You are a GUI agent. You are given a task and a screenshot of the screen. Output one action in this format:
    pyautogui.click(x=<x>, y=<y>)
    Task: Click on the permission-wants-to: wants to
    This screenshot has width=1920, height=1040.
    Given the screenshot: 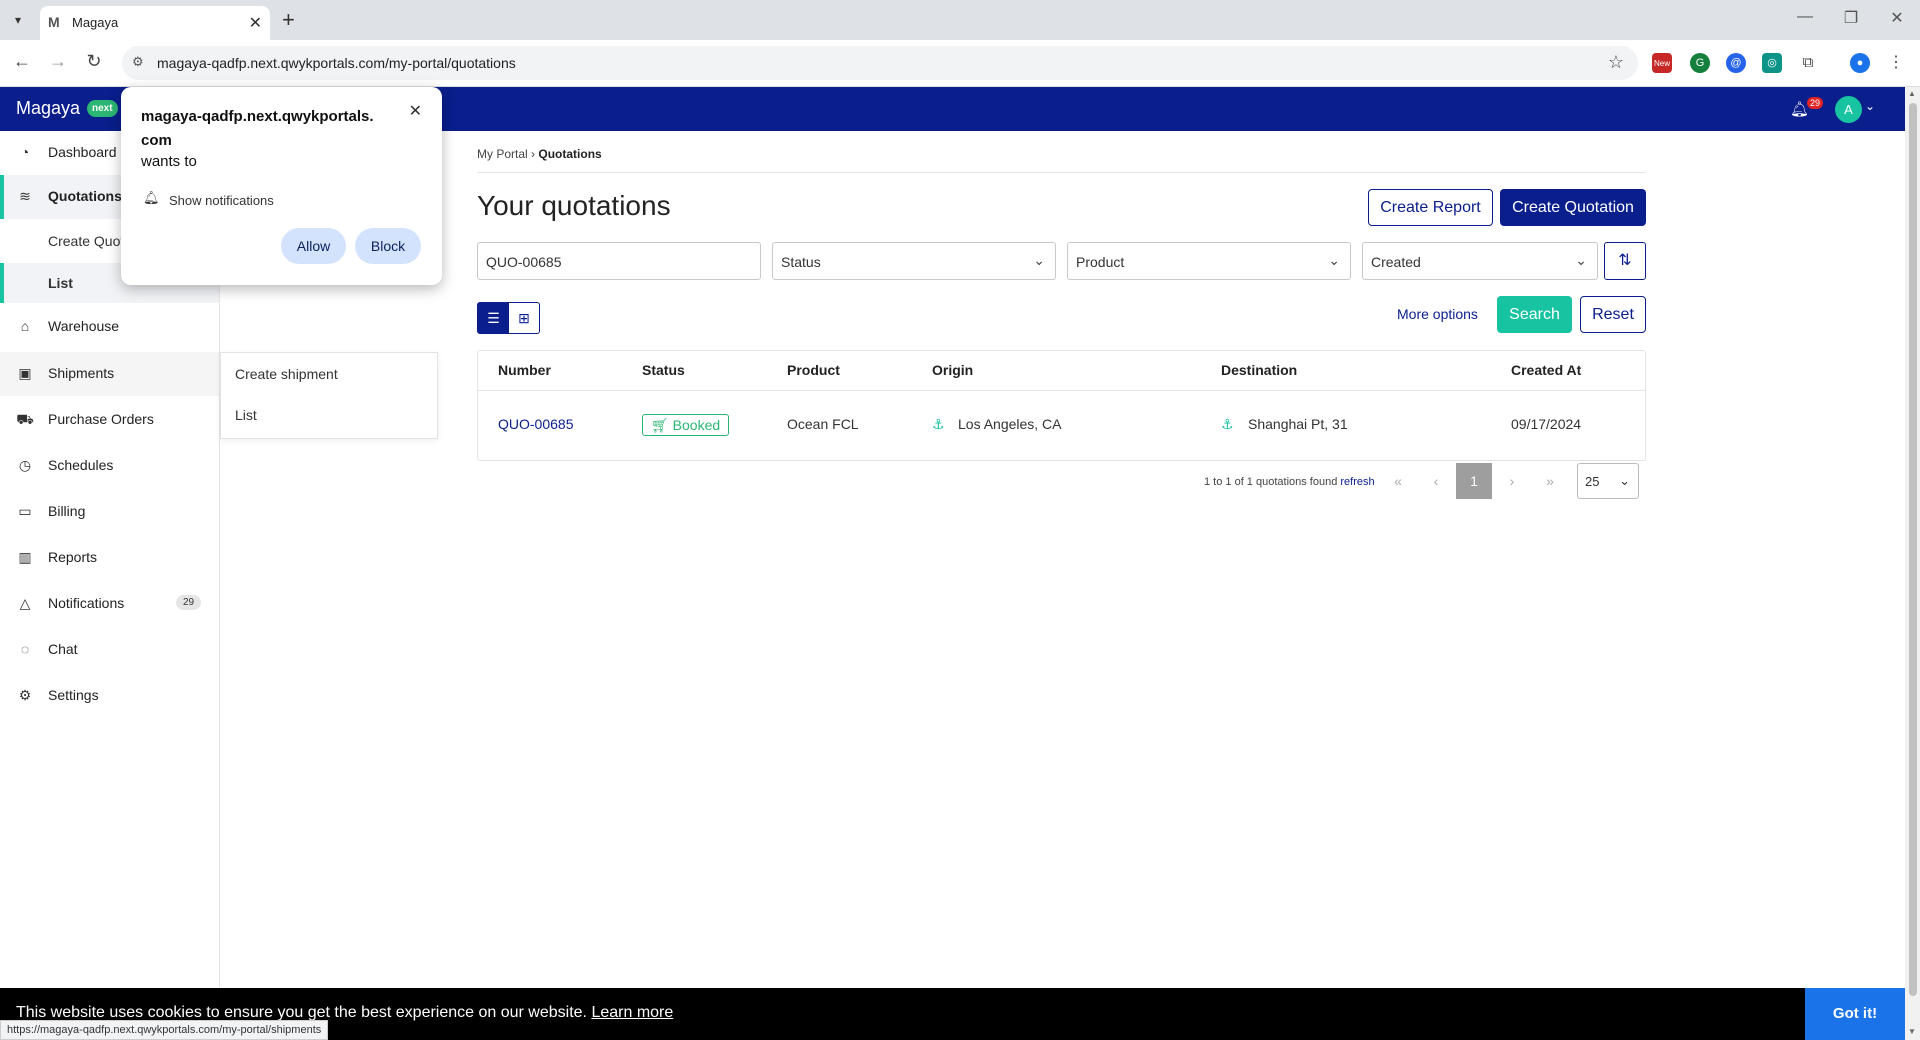 What is the action you would take?
    pyautogui.click(x=169, y=161)
    